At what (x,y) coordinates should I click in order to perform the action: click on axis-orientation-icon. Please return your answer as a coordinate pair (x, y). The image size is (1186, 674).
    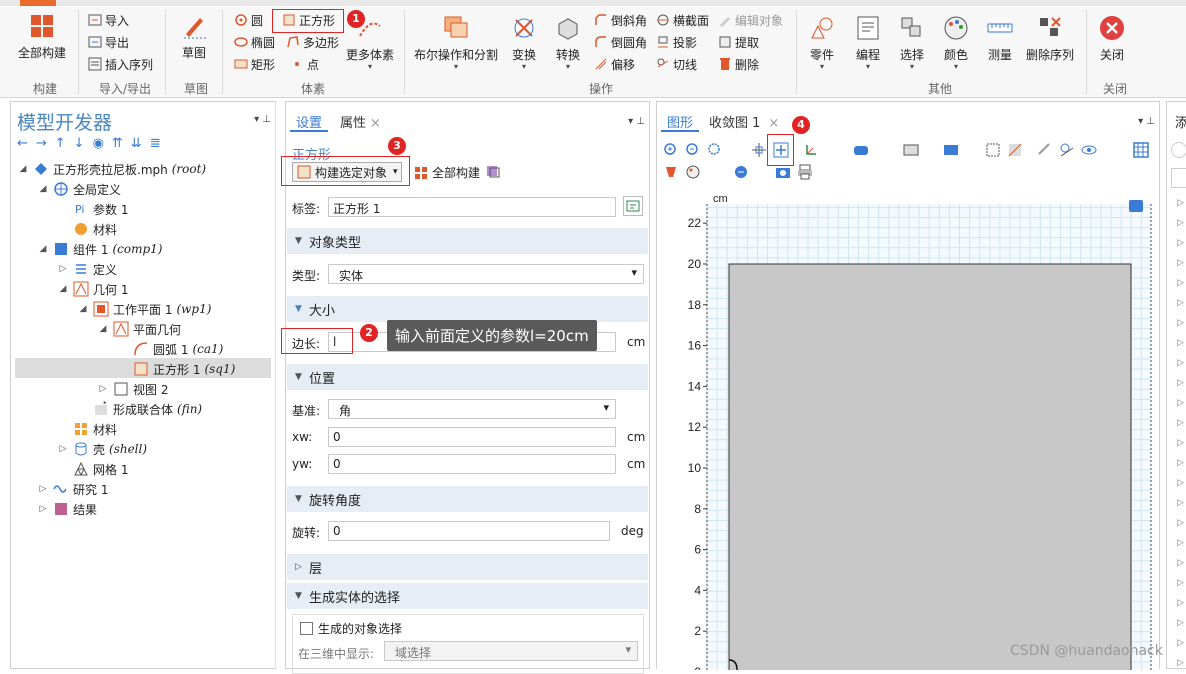
    Looking at the image, I should click on (811, 150).